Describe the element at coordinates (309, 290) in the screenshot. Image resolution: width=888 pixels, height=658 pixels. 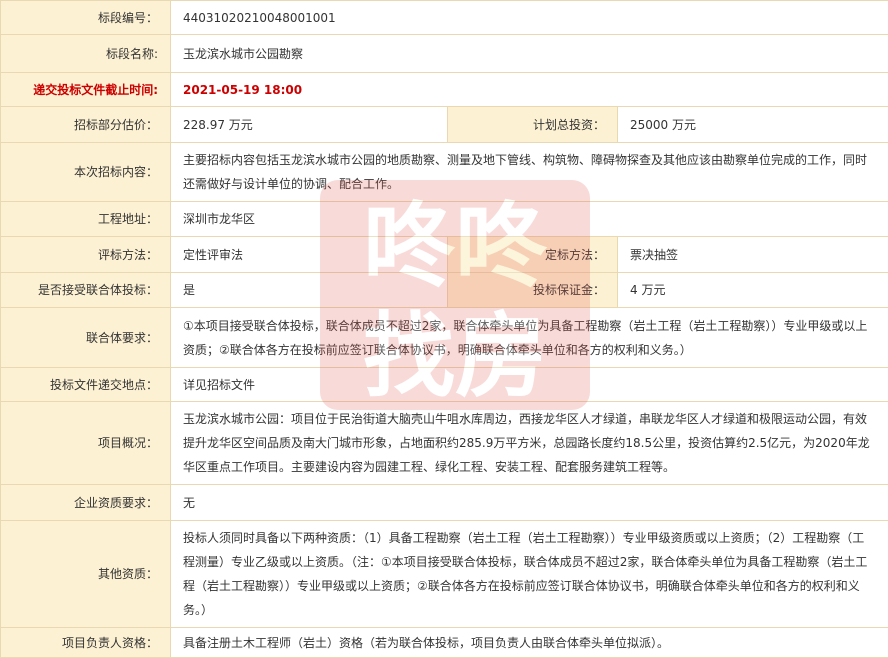
I see `consortium-value: 是` at that location.